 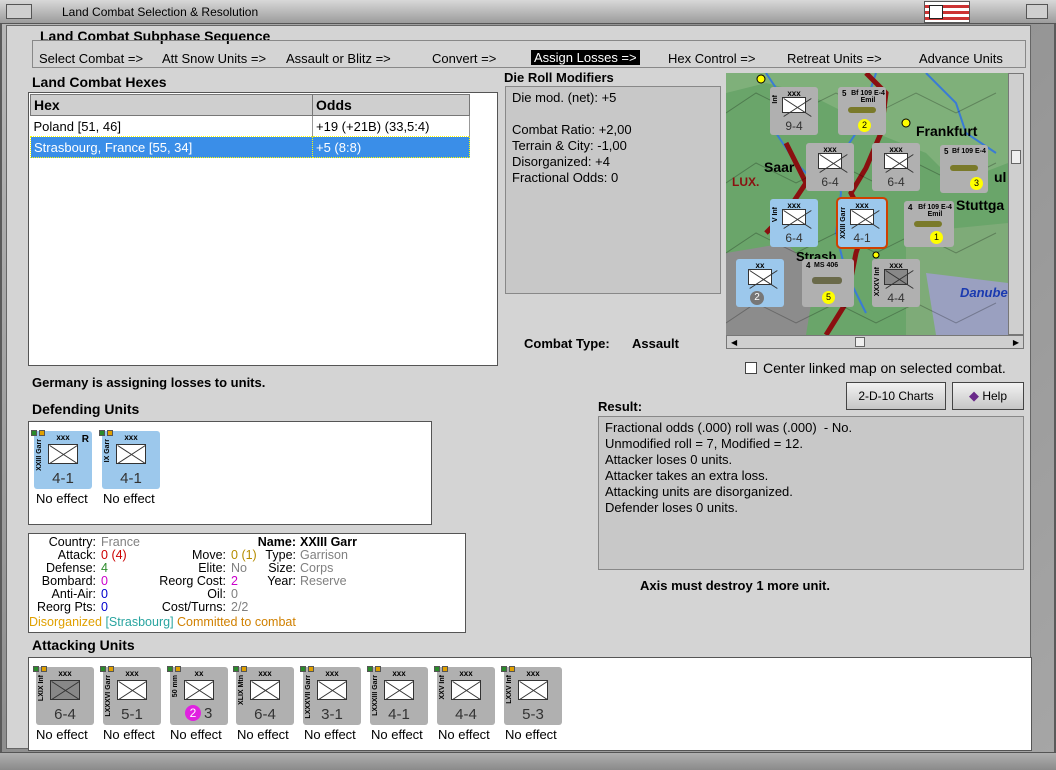 What do you see at coordinates (1037, 11) in the screenshot?
I see `minimize-button` at bounding box center [1037, 11].